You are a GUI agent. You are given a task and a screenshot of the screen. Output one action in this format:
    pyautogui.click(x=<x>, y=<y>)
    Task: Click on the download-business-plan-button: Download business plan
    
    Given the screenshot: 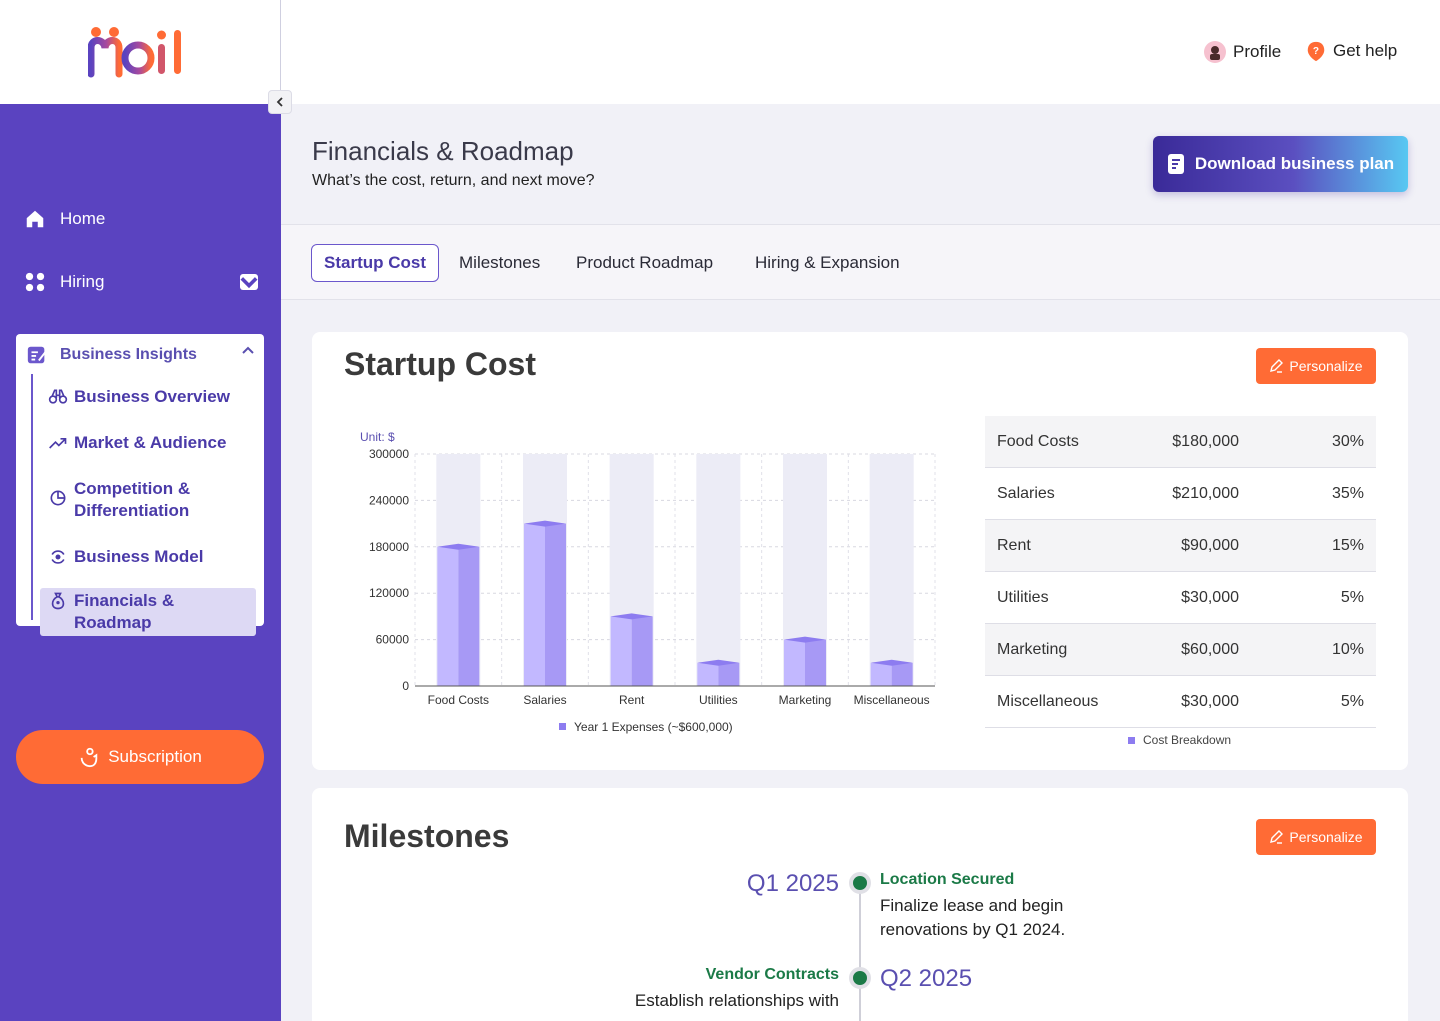 What is the action you would take?
    pyautogui.click(x=1280, y=164)
    